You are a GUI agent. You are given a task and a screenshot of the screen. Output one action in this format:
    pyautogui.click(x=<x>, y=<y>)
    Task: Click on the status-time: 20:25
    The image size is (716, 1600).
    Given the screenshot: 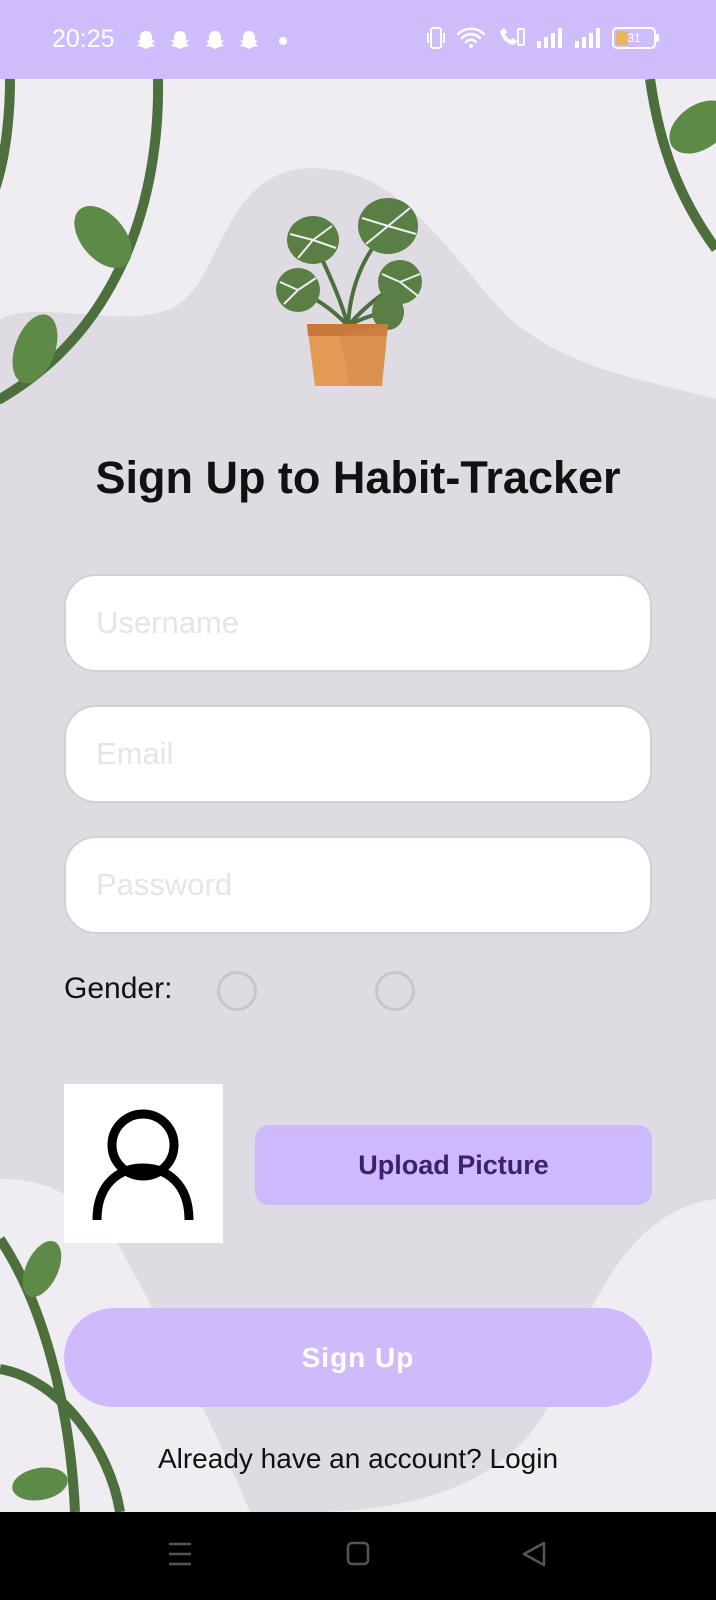 What is the action you would take?
    pyautogui.click(x=83, y=39)
    